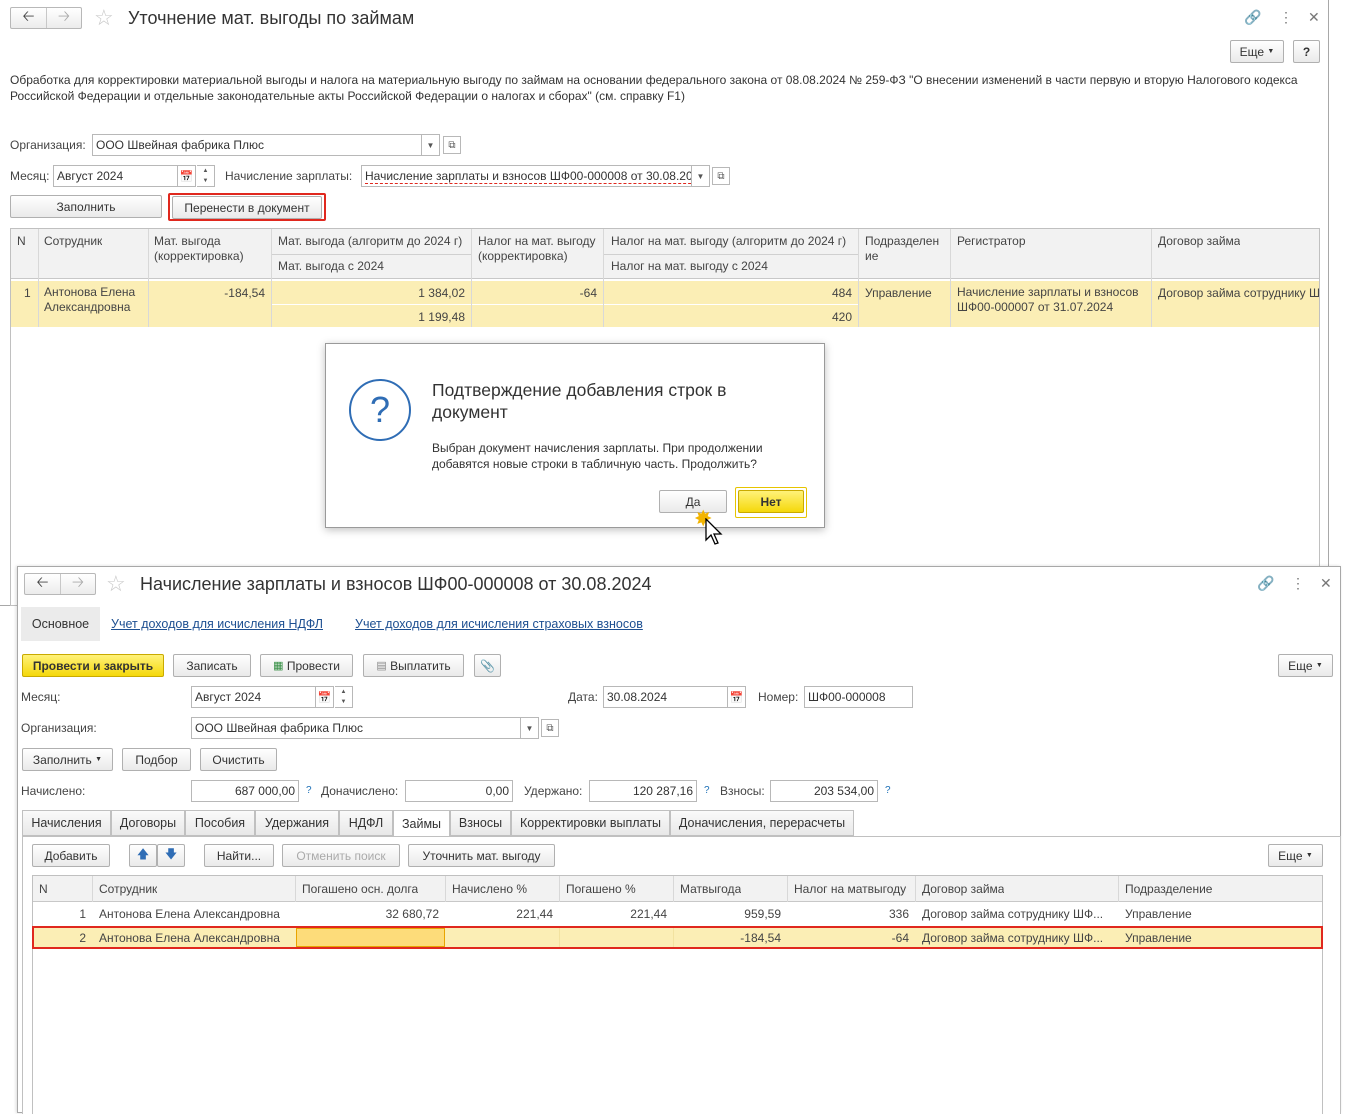  I want to click on extra-field: 0,00, so click(459, 791).